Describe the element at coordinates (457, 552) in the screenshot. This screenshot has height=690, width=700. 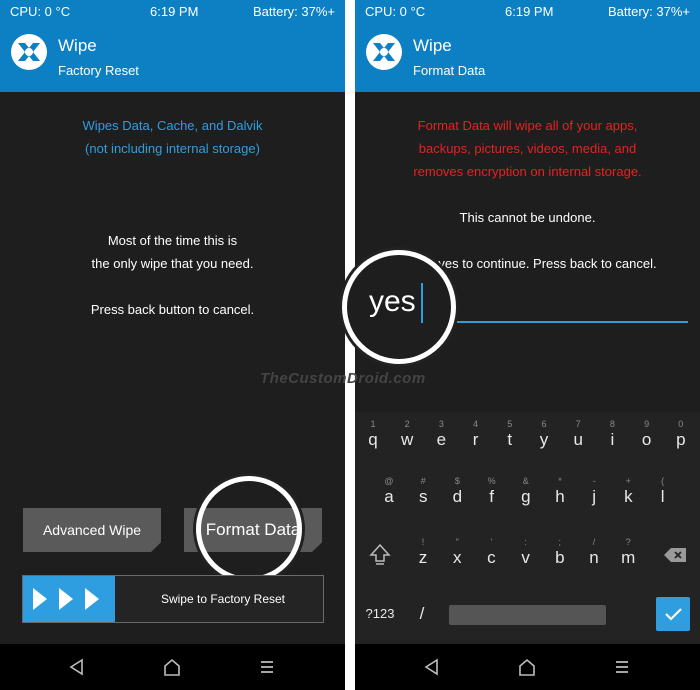
I see `key-x: " x` at that location.